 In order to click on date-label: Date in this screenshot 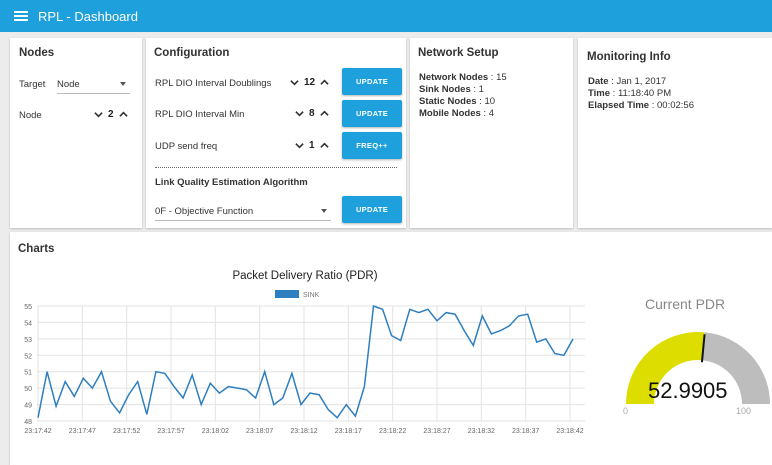, I will do `click(598, 81)`.